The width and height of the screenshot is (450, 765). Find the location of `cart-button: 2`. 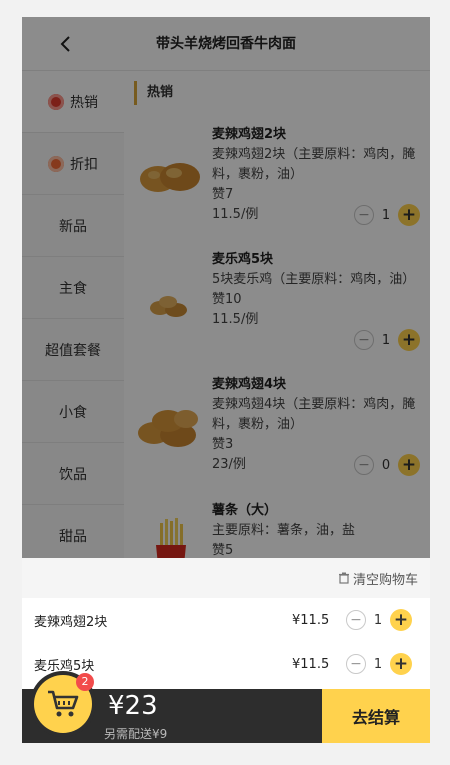

cart-button: 2 is located at coordinates (64, 703).